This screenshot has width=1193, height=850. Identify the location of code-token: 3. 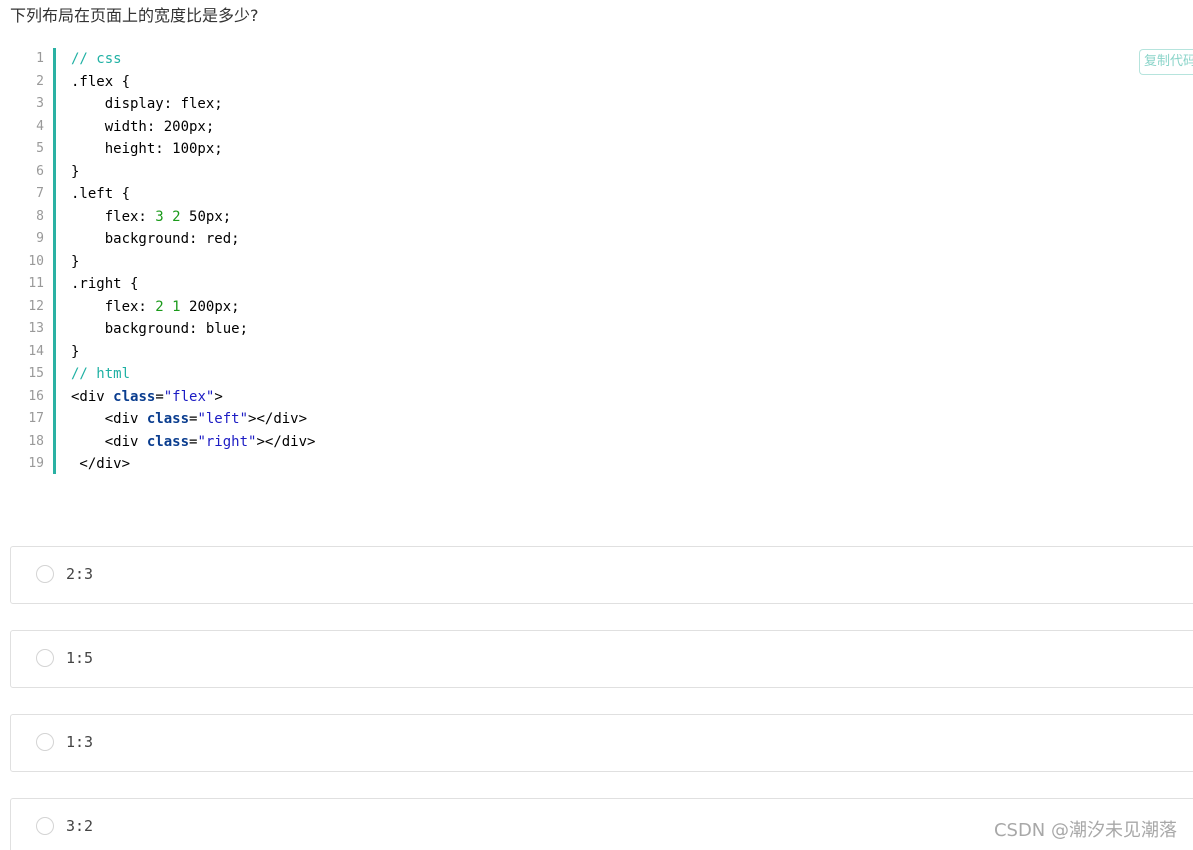
(159, 216).